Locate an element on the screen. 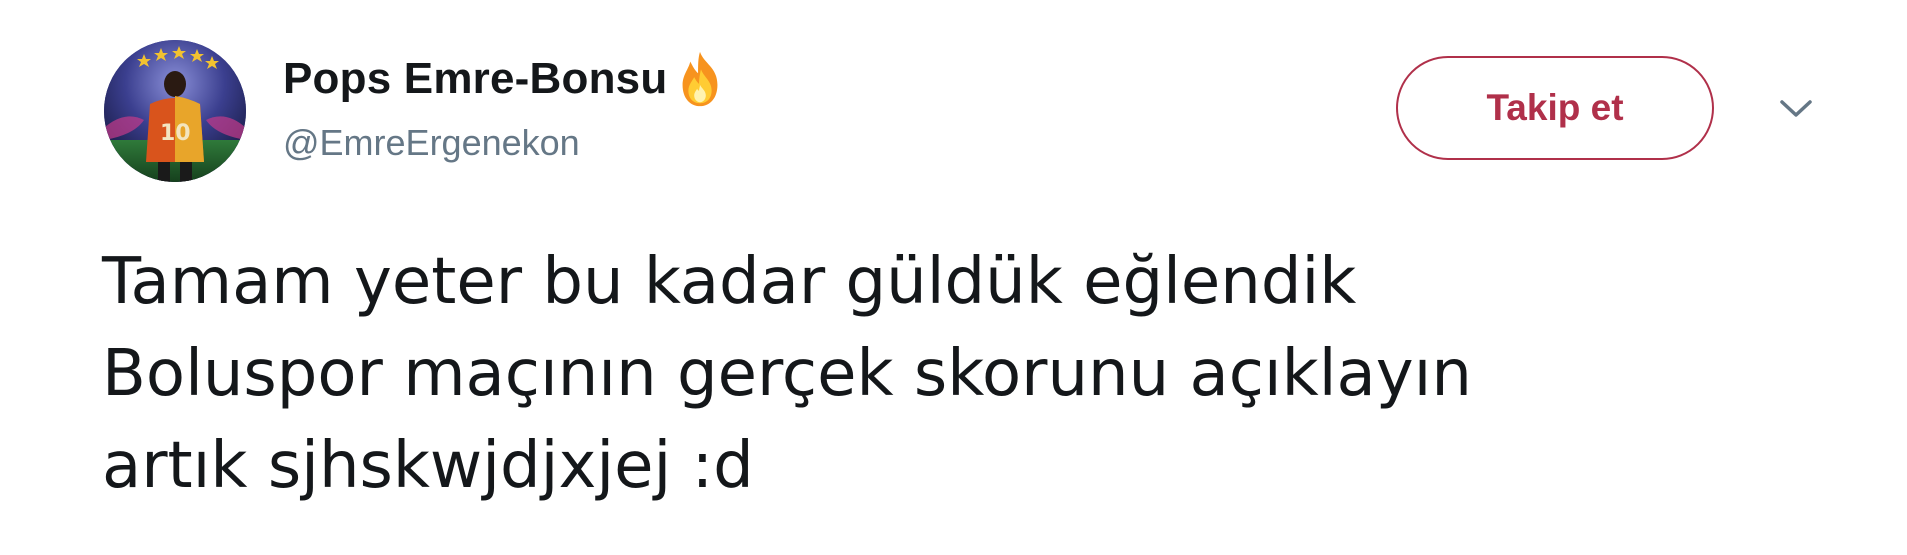 This screenshot has height=555, width=1907. fire-icon is located at coordinates (700, 79).